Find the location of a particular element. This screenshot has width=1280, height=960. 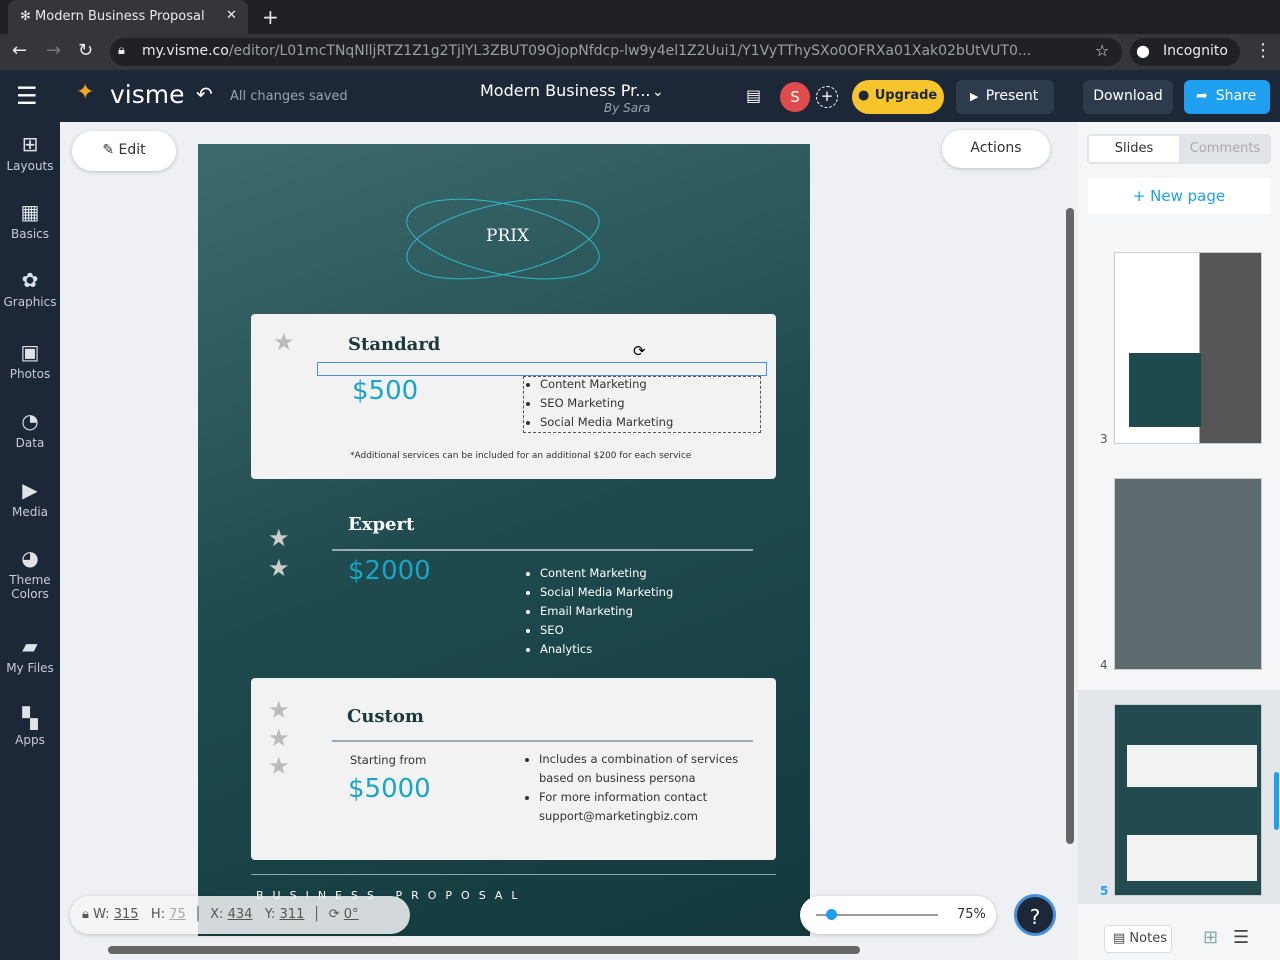

add-collaborator-icon: + is located at coordinates (827, 97).